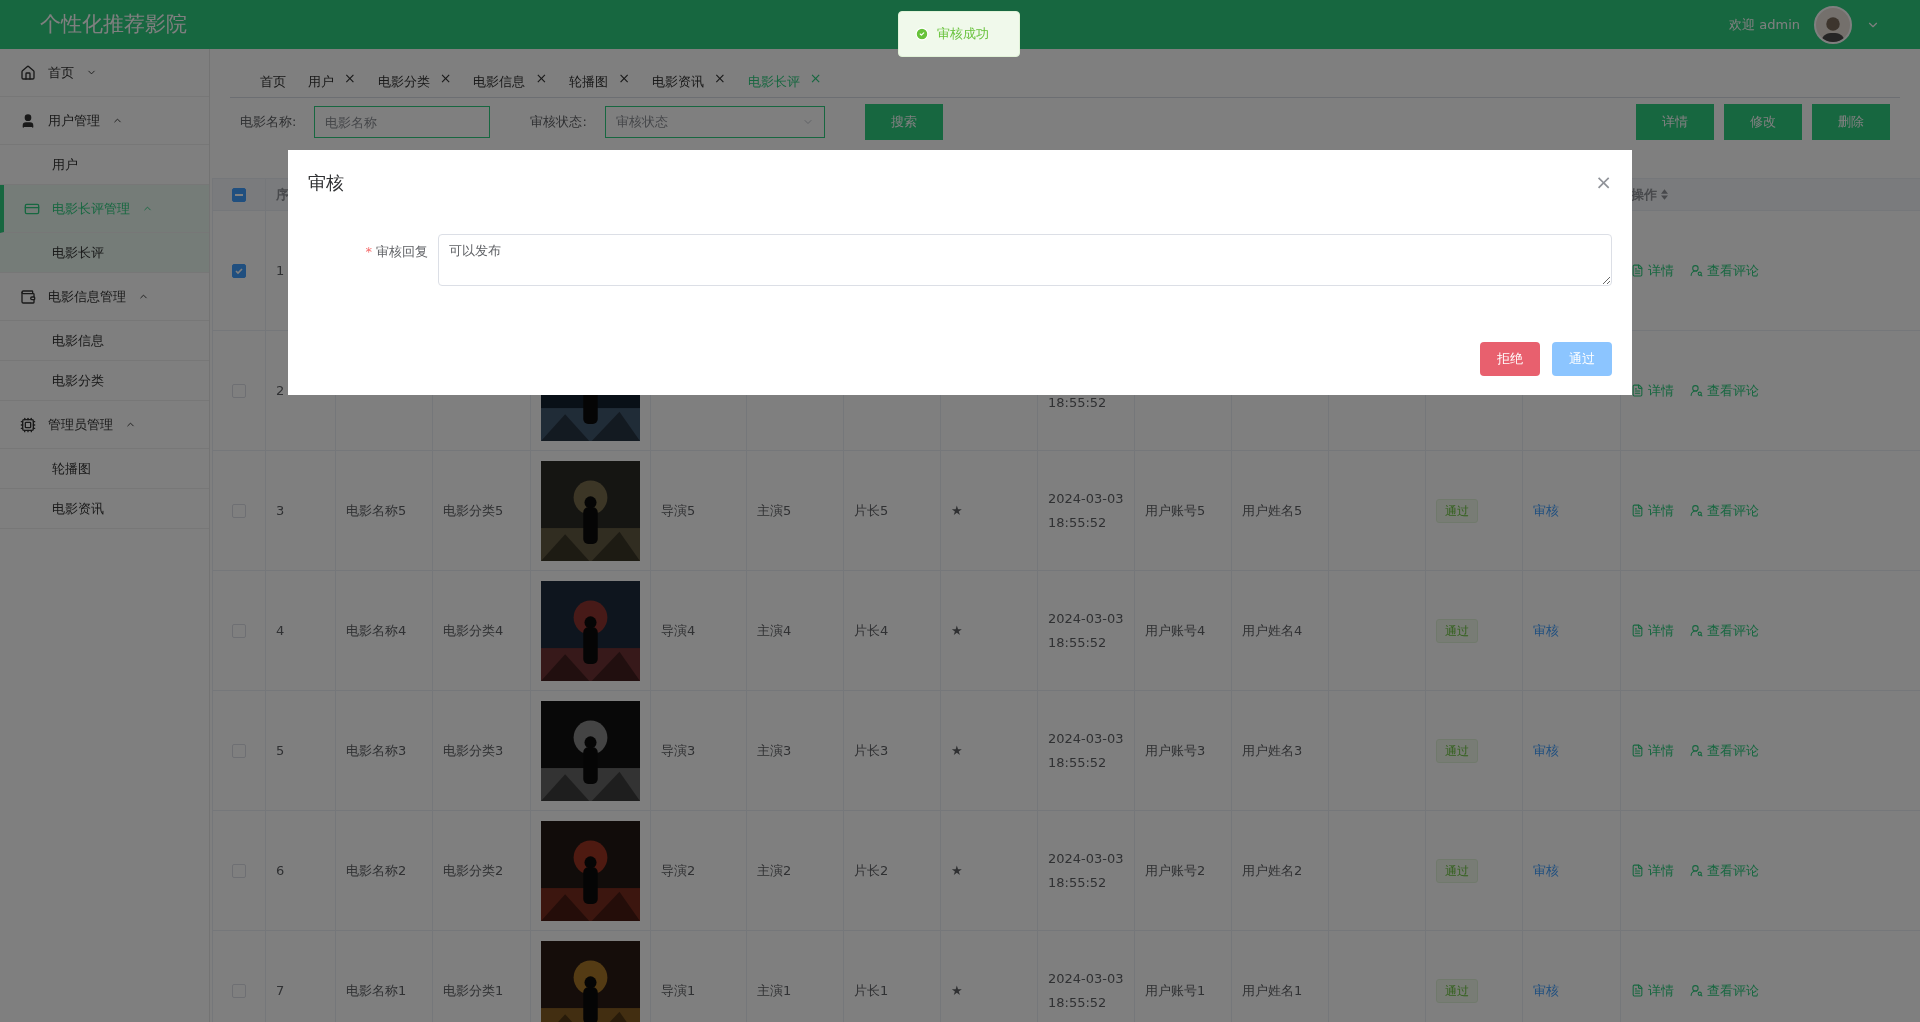 The height and width of the screenshot is (1022, 1920). What do you see at coordinates (1175, 990) in the screenshot?
I see `table-cell-text: 用户账号1` at bounding box center [1175, 990].